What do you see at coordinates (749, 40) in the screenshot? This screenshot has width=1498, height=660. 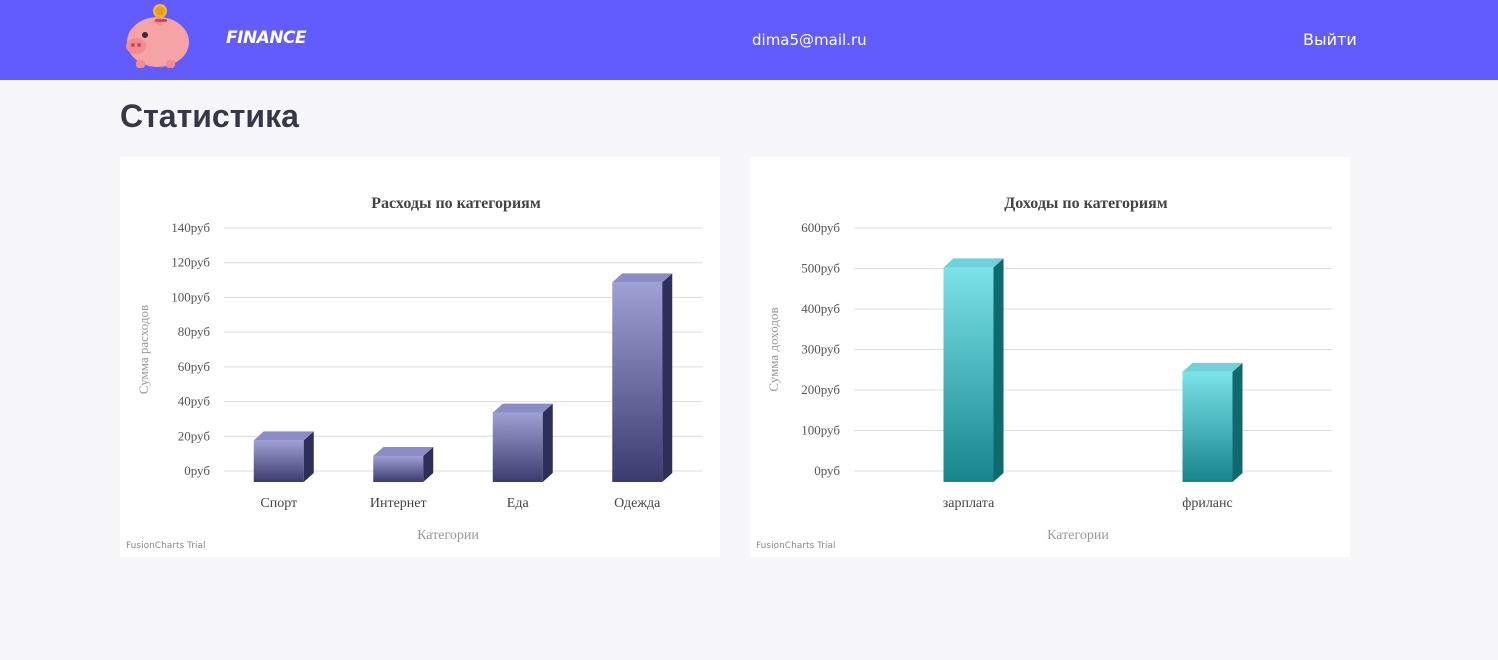 I see `top-navbar: FINANCE dima5@mail.ru Выйти` at bounding box center [749, 40].